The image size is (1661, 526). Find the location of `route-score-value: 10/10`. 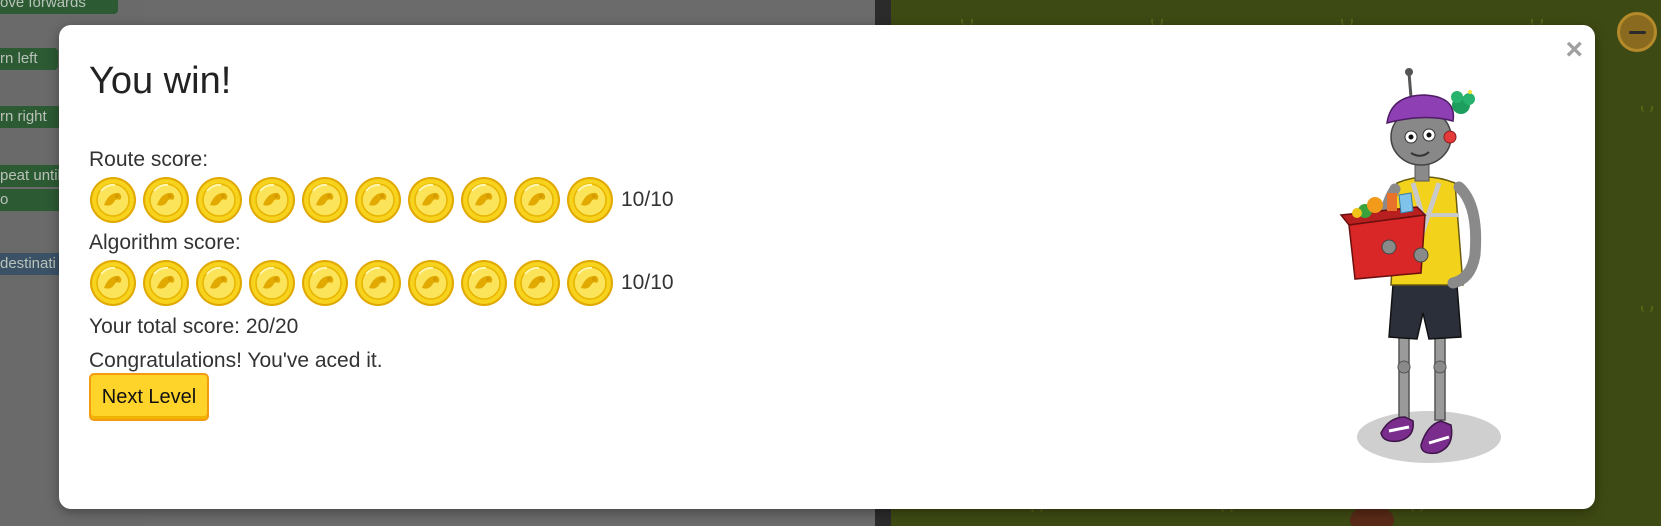

route-score-value: 10/10 is located at coordinates (647, 199).